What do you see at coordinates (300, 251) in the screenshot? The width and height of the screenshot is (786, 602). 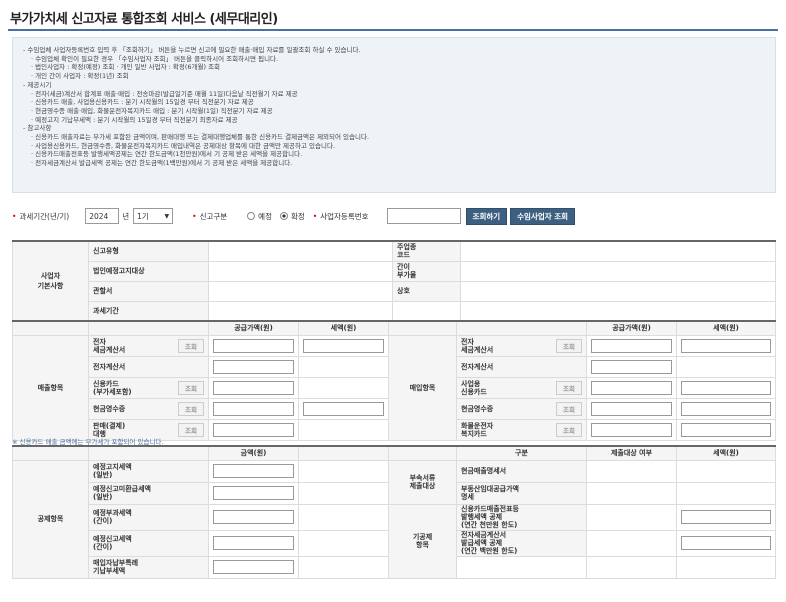 I see `report-type-value` at bounding box center [300, 251].